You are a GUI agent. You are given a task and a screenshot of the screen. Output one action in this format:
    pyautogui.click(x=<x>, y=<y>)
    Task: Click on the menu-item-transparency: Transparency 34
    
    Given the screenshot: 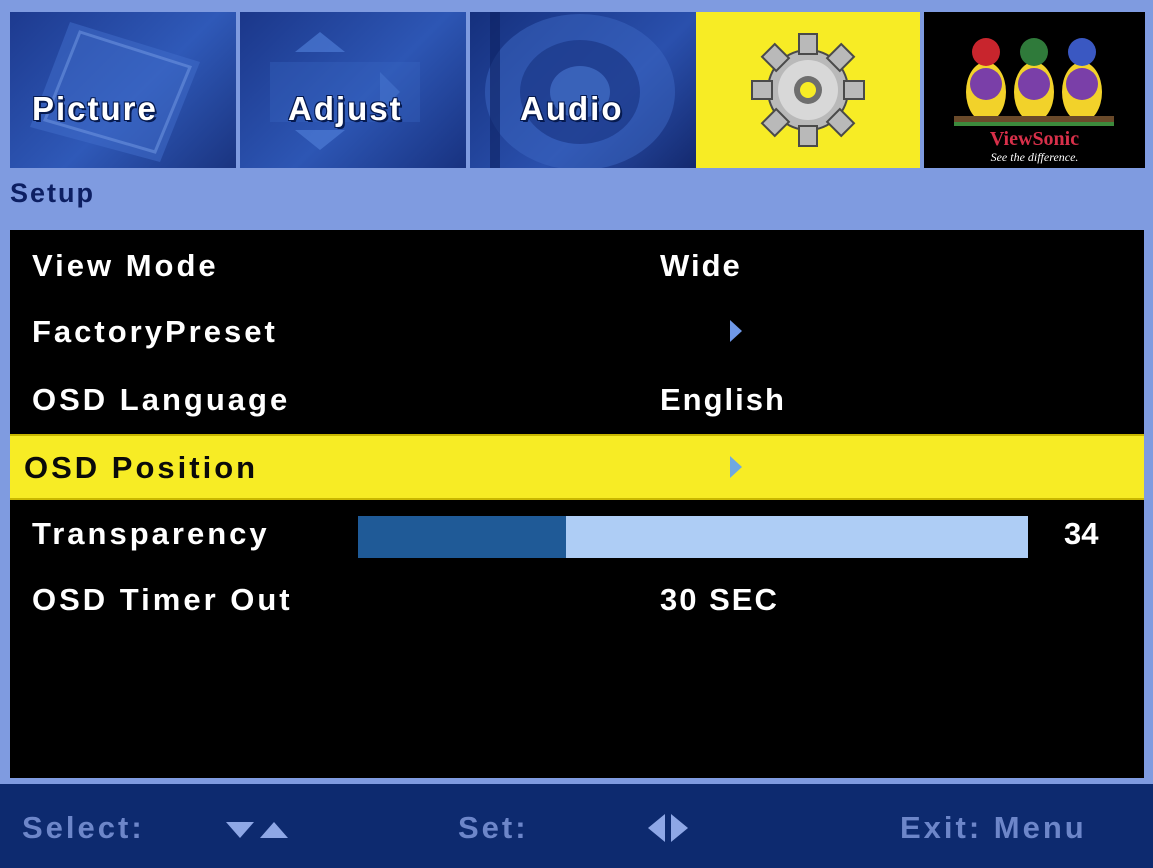 What is the action you would take?
    pyautogui.click(x=577, y=535)
    